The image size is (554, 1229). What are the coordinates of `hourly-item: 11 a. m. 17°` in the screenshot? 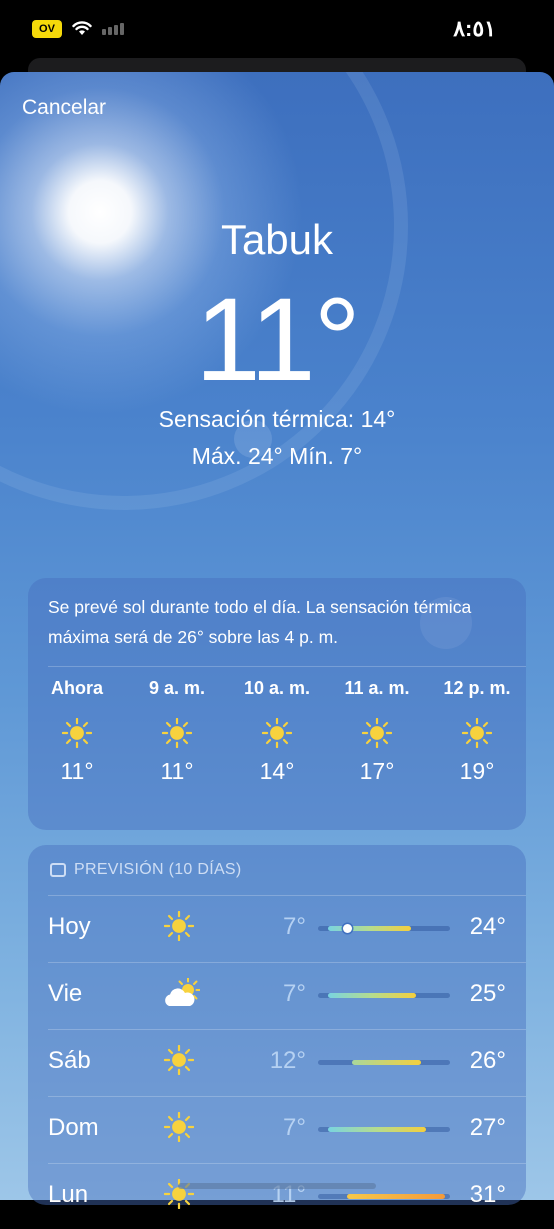 It's located at (377, 731).